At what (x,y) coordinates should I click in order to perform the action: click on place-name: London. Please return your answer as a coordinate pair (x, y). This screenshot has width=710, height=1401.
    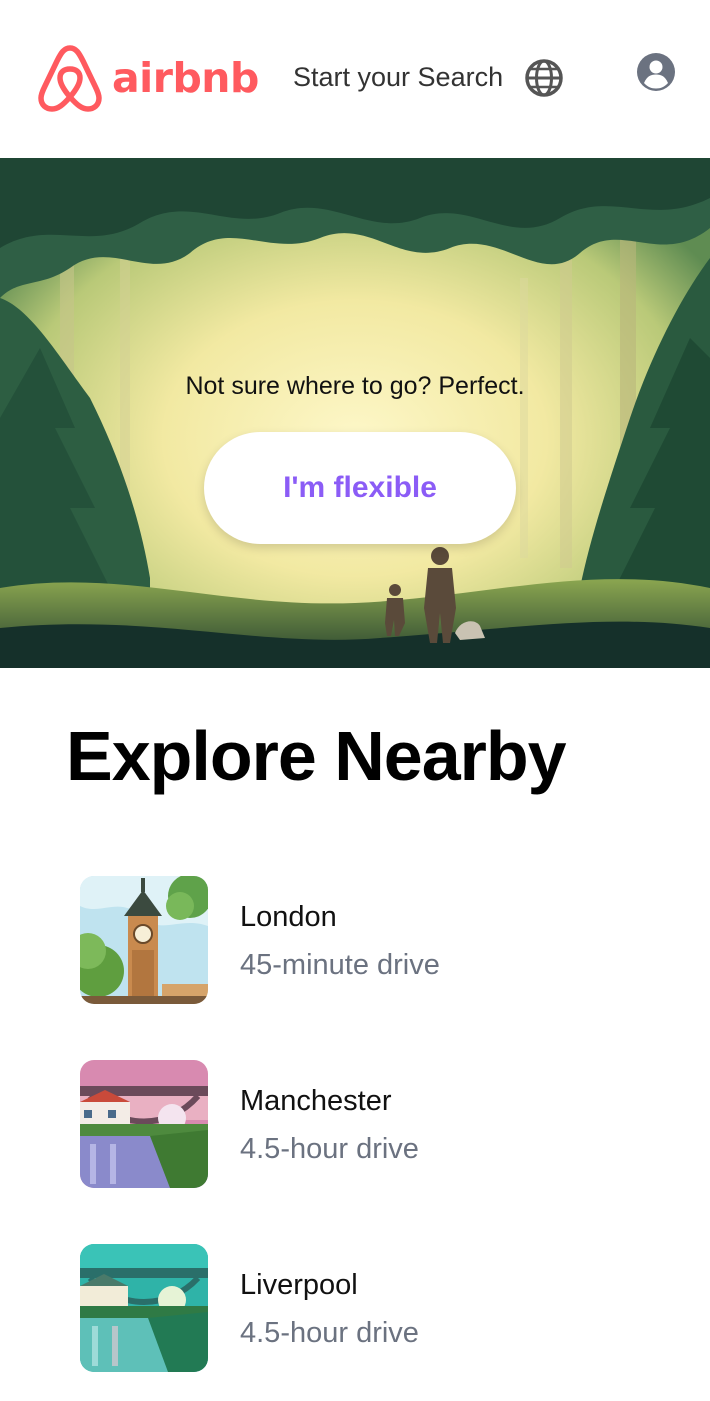
    Looking at the image, I should click on (288, 917).